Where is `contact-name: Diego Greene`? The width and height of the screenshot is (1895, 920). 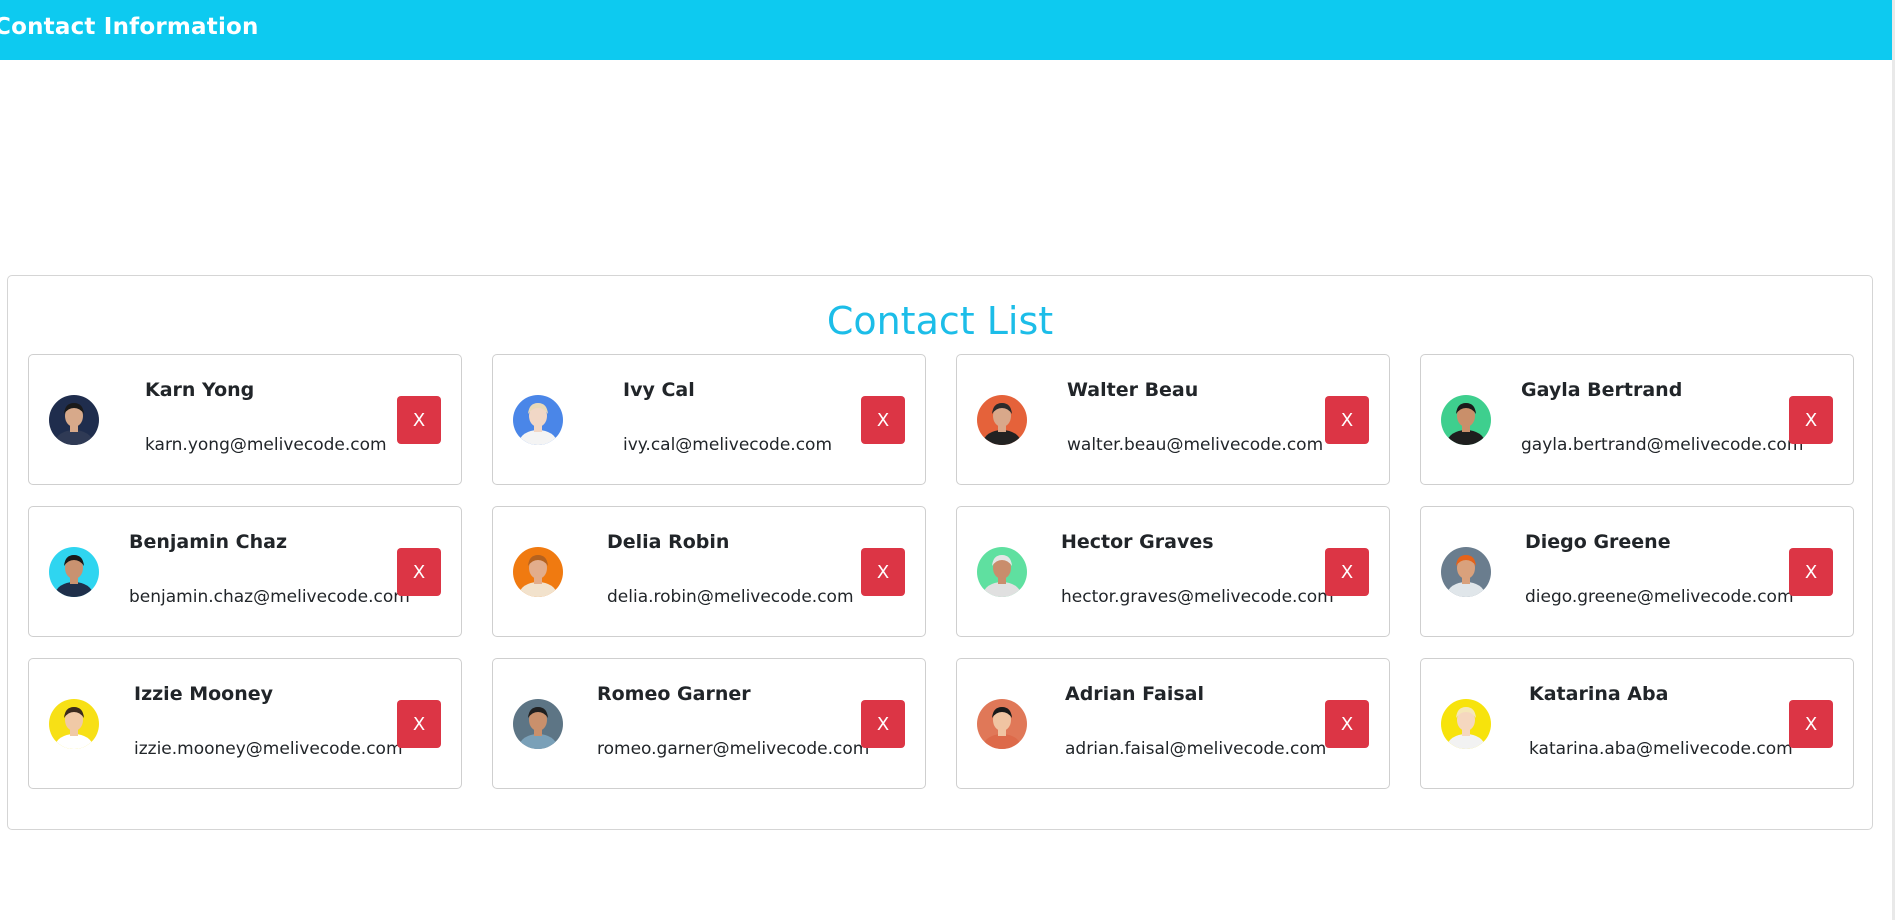 contact-name: Diego Greene is located at coordinates (1598, 542).